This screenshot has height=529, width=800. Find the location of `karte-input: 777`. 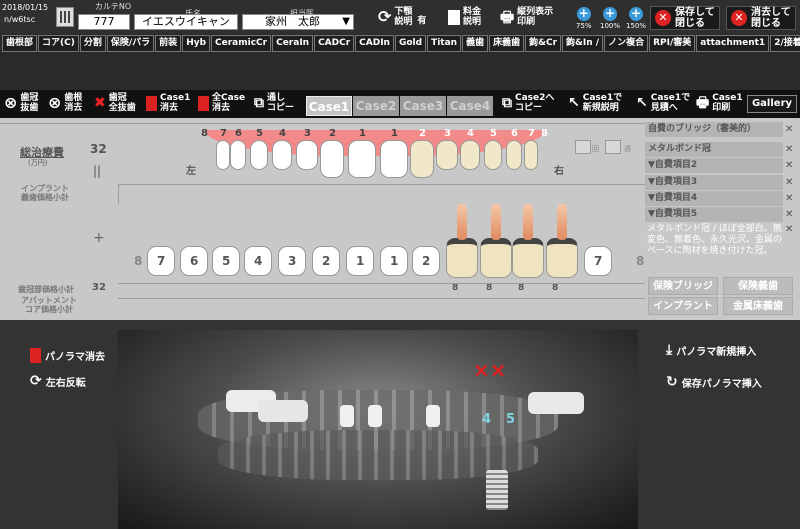

karte-input: 777 is located at coordinates (104, 22).